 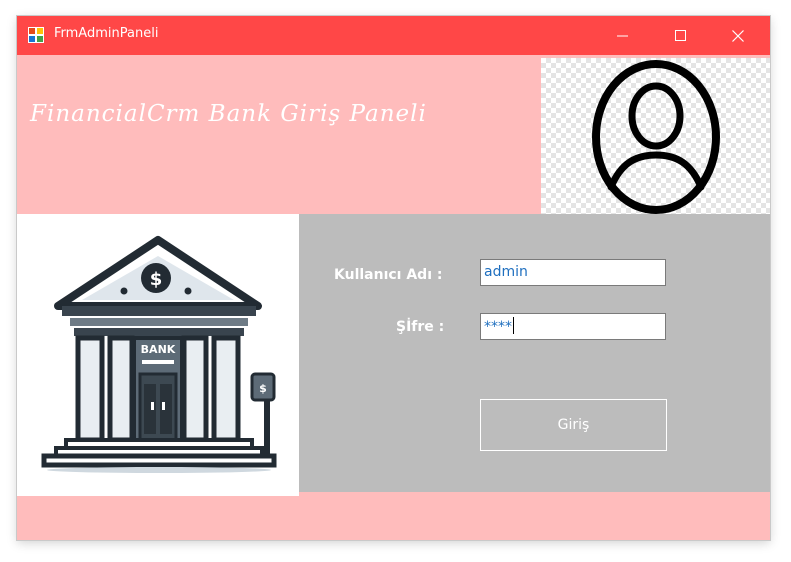 What do you see at coordinates (513, 325) in the screenshot?
I see `text-caret` at bounding box center [513, 325].